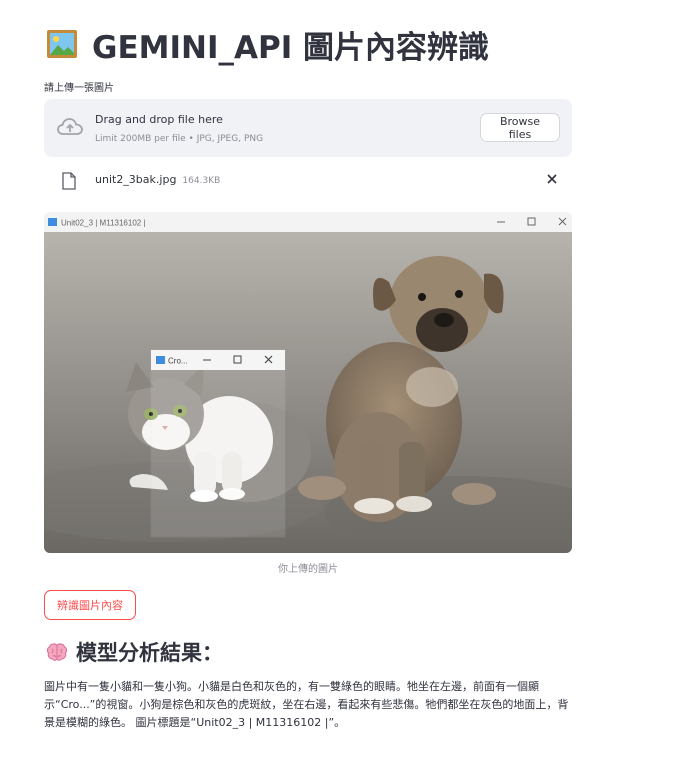 This screenshot has width=683, height=762. I want to click on uploader-label: 請上傳一張圖片, so click(79, 88).